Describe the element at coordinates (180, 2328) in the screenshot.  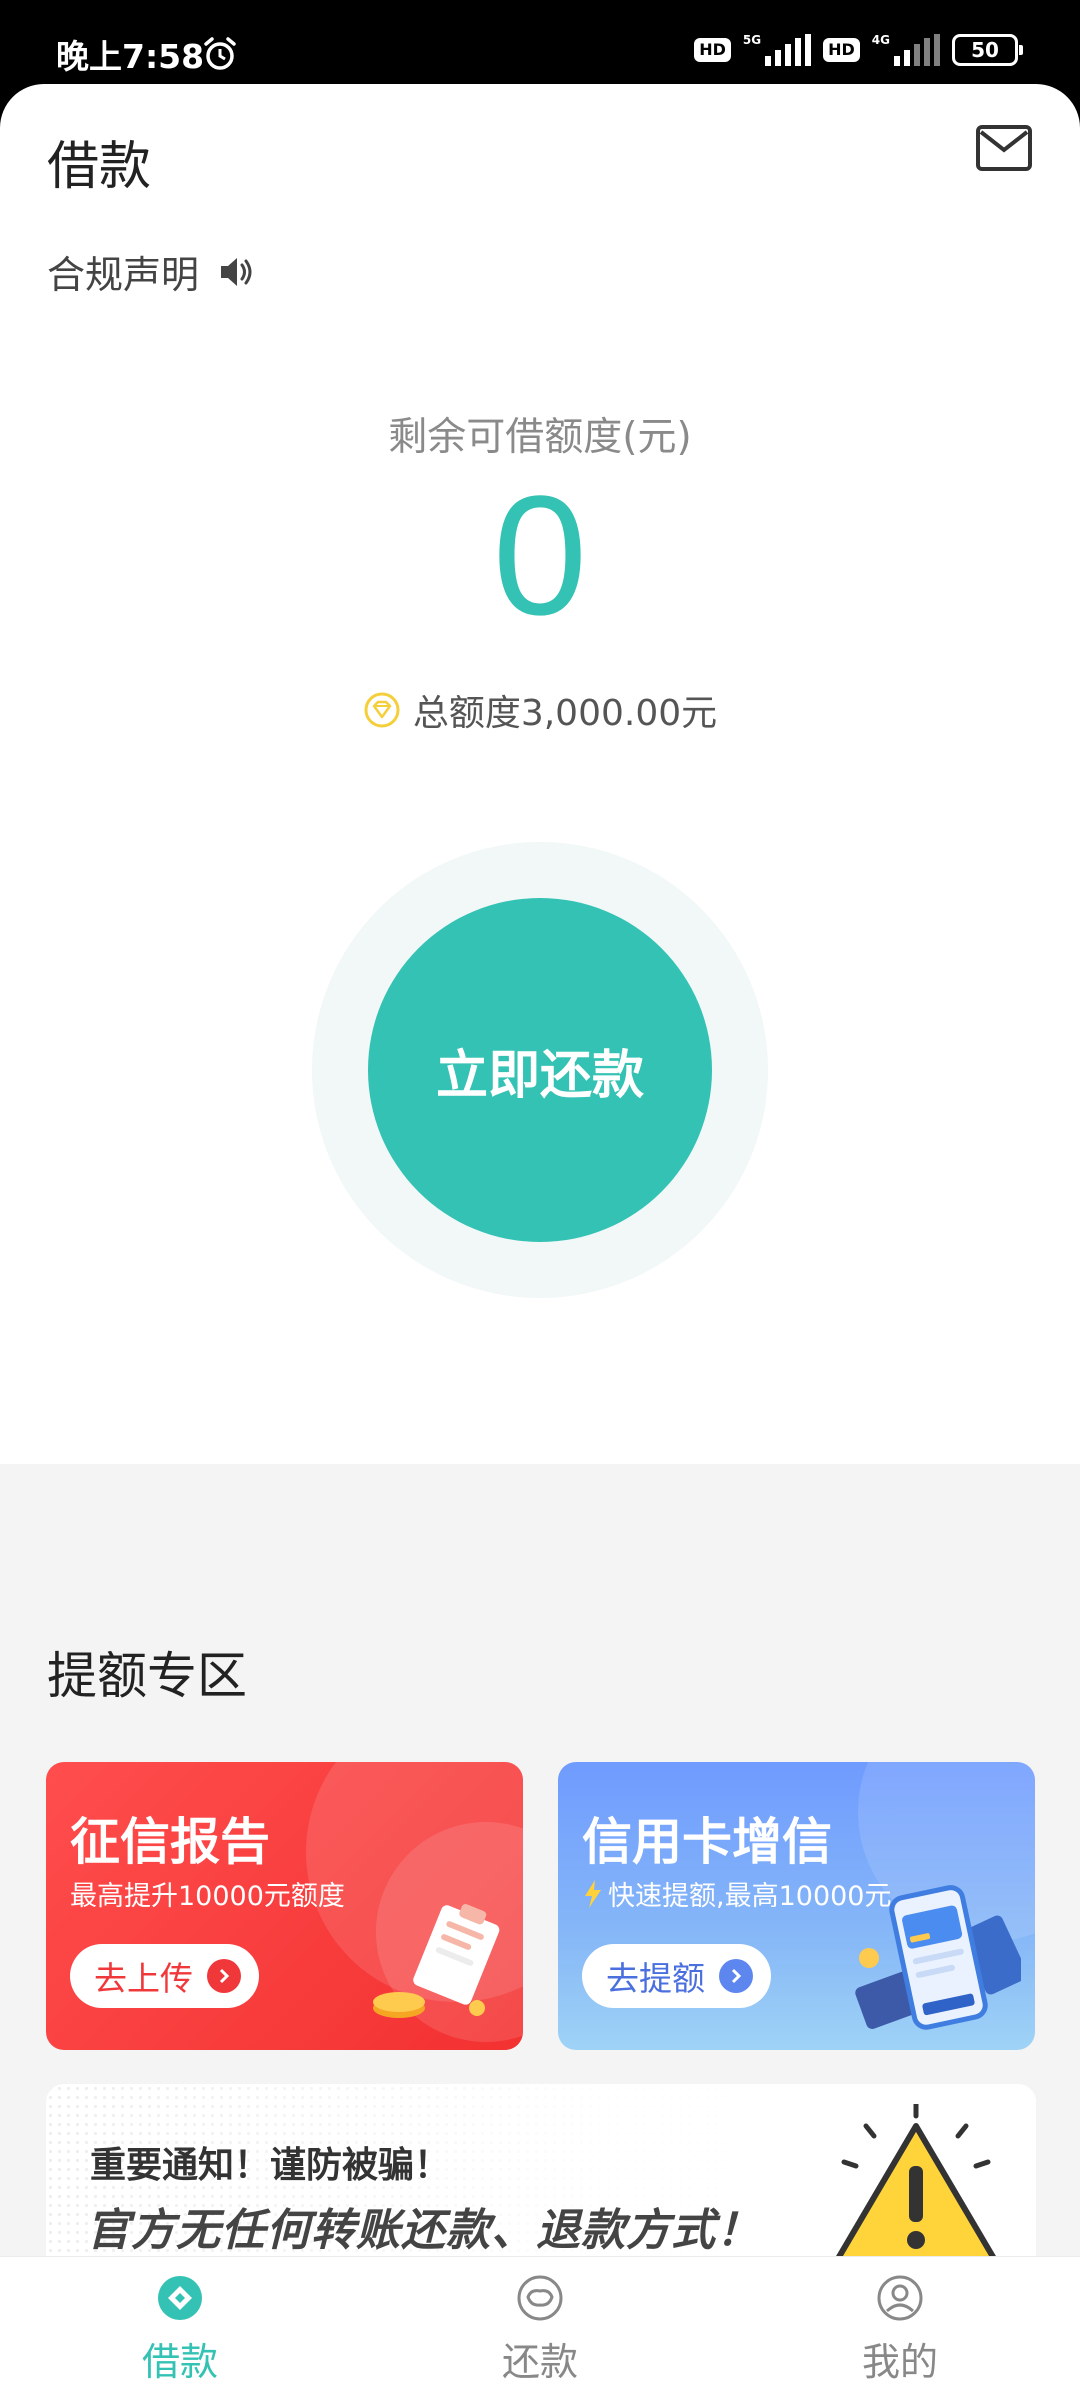
I see `tab-loan: 借款` at that location.